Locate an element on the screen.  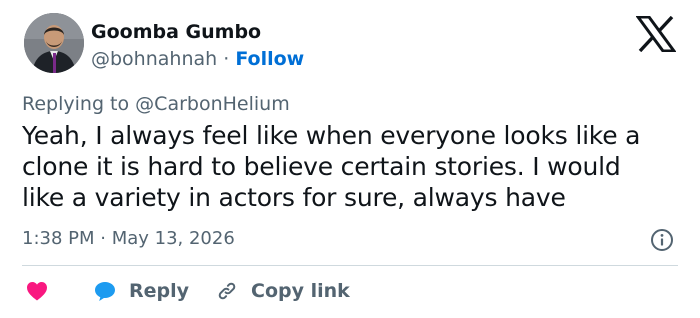
copy-link-label: Copy link is located at coordinates (300, 291).